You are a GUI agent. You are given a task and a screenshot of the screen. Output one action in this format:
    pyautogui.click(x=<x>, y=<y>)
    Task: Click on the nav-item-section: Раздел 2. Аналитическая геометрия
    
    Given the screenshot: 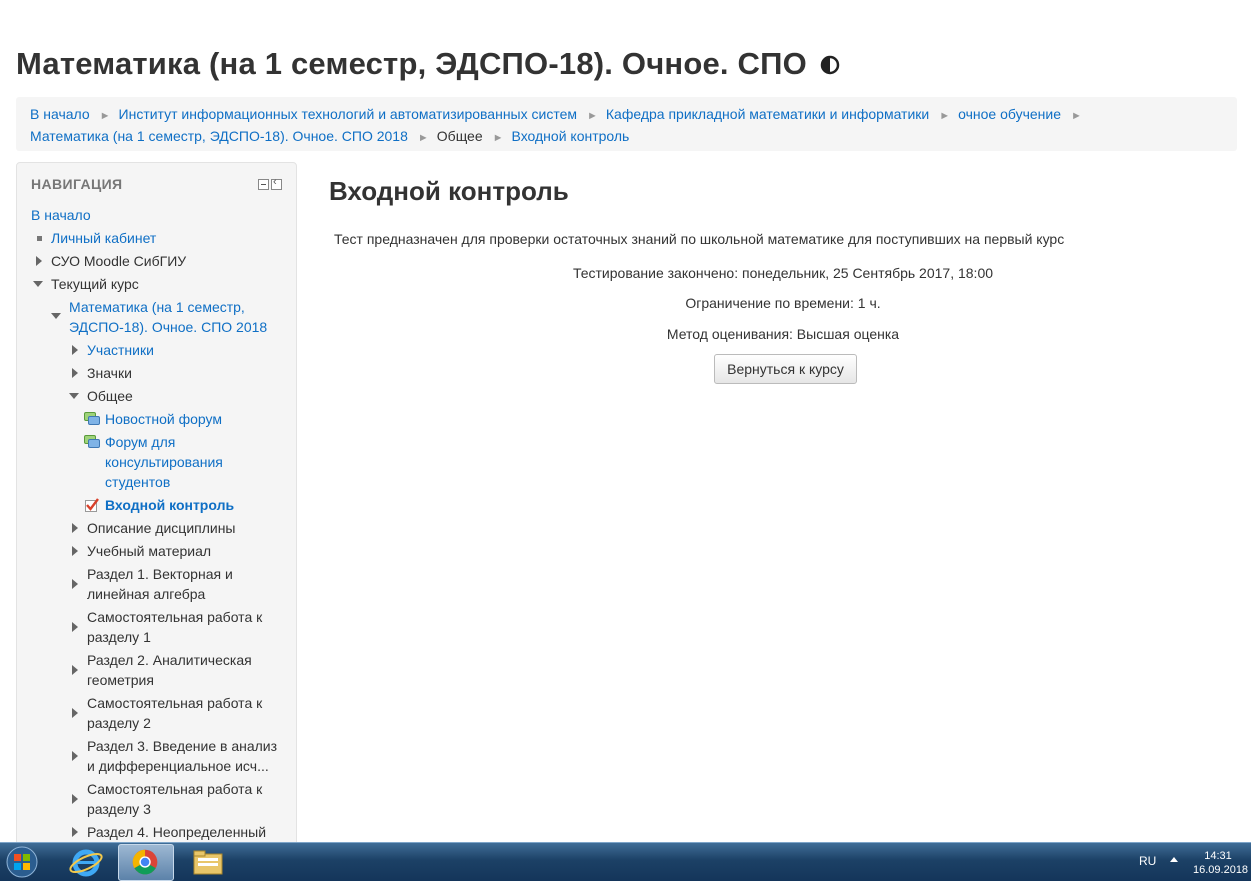 What is the action you would take?
    pyautogui.click(x=161, y=670)
    